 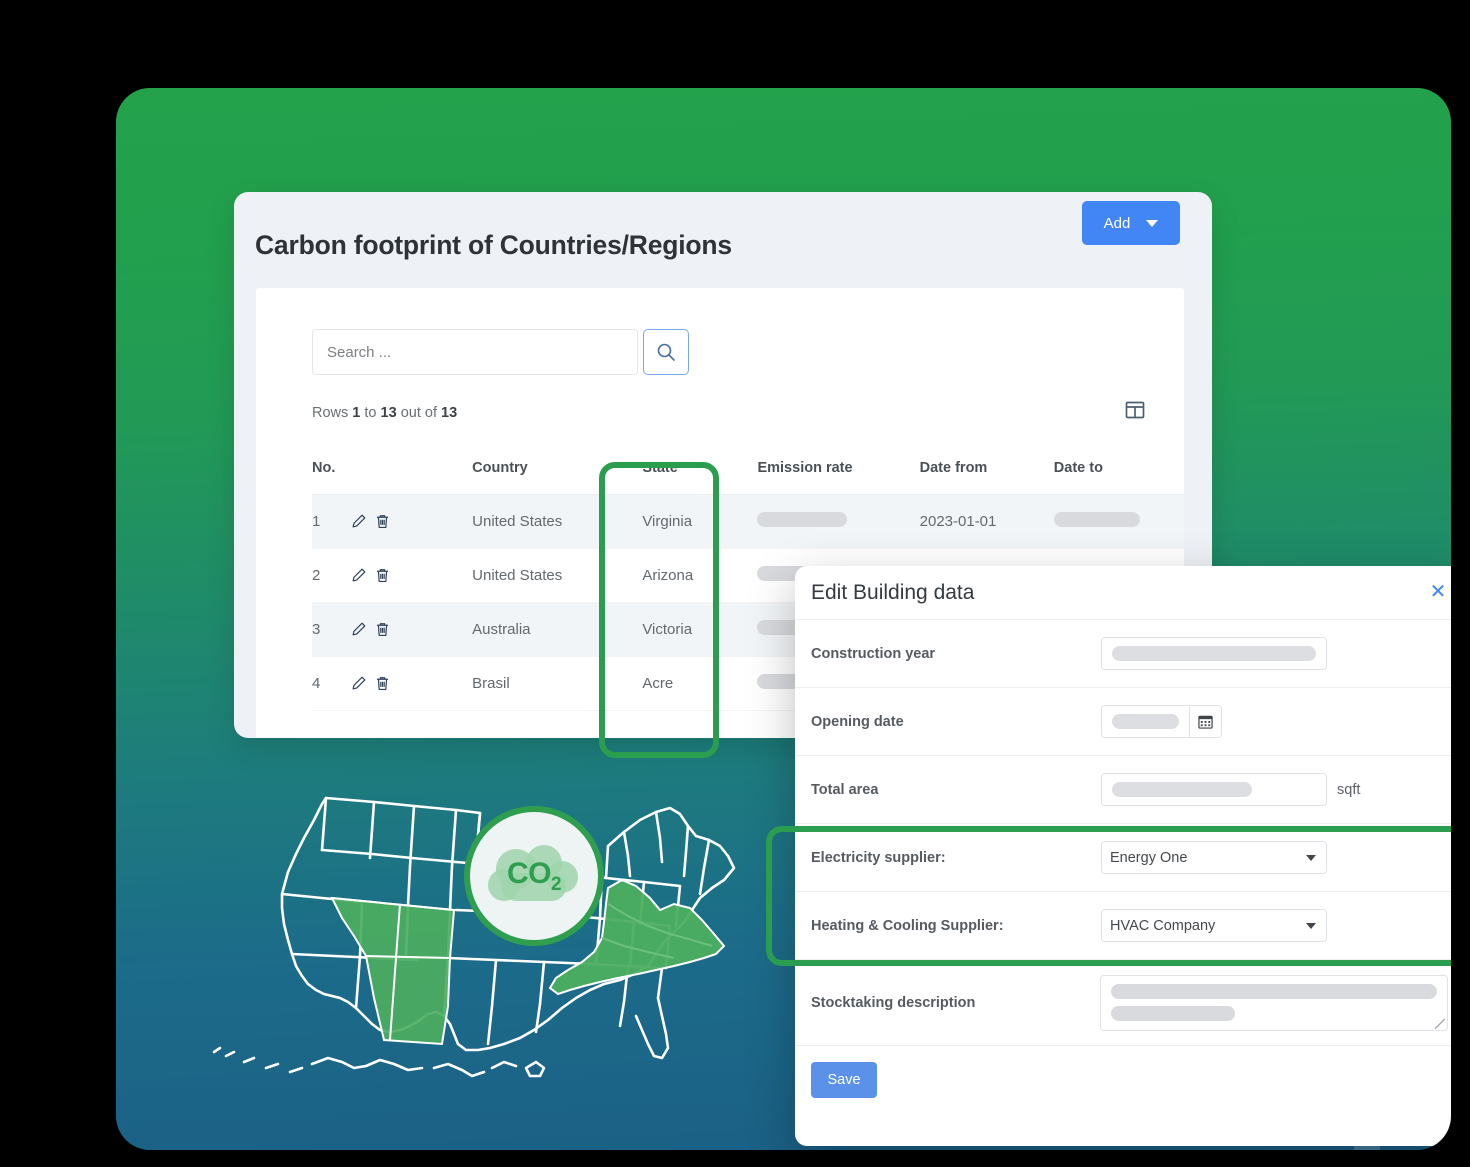 I want to click on opening-date-field, so click(x=1145, y=721).